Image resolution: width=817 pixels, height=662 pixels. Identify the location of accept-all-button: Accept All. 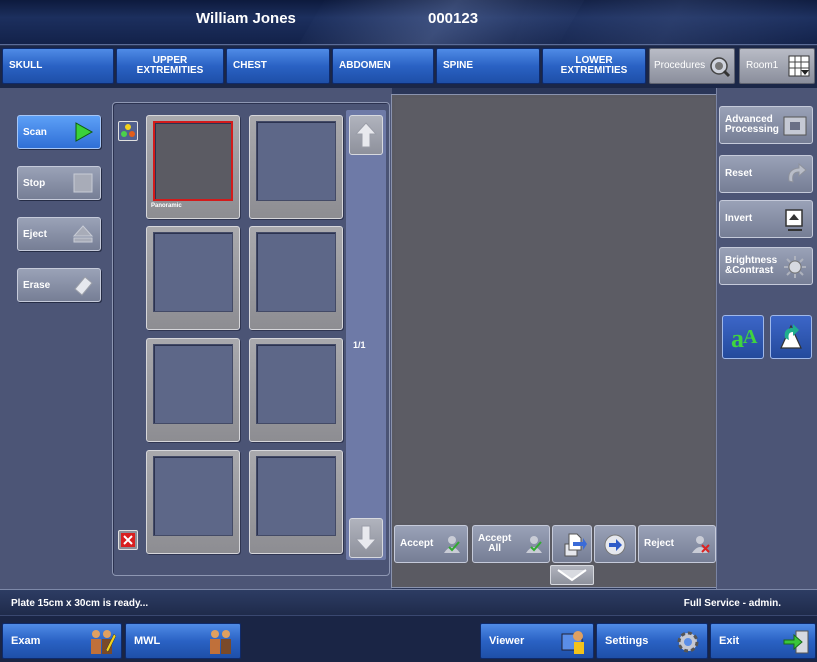
(511, 544).